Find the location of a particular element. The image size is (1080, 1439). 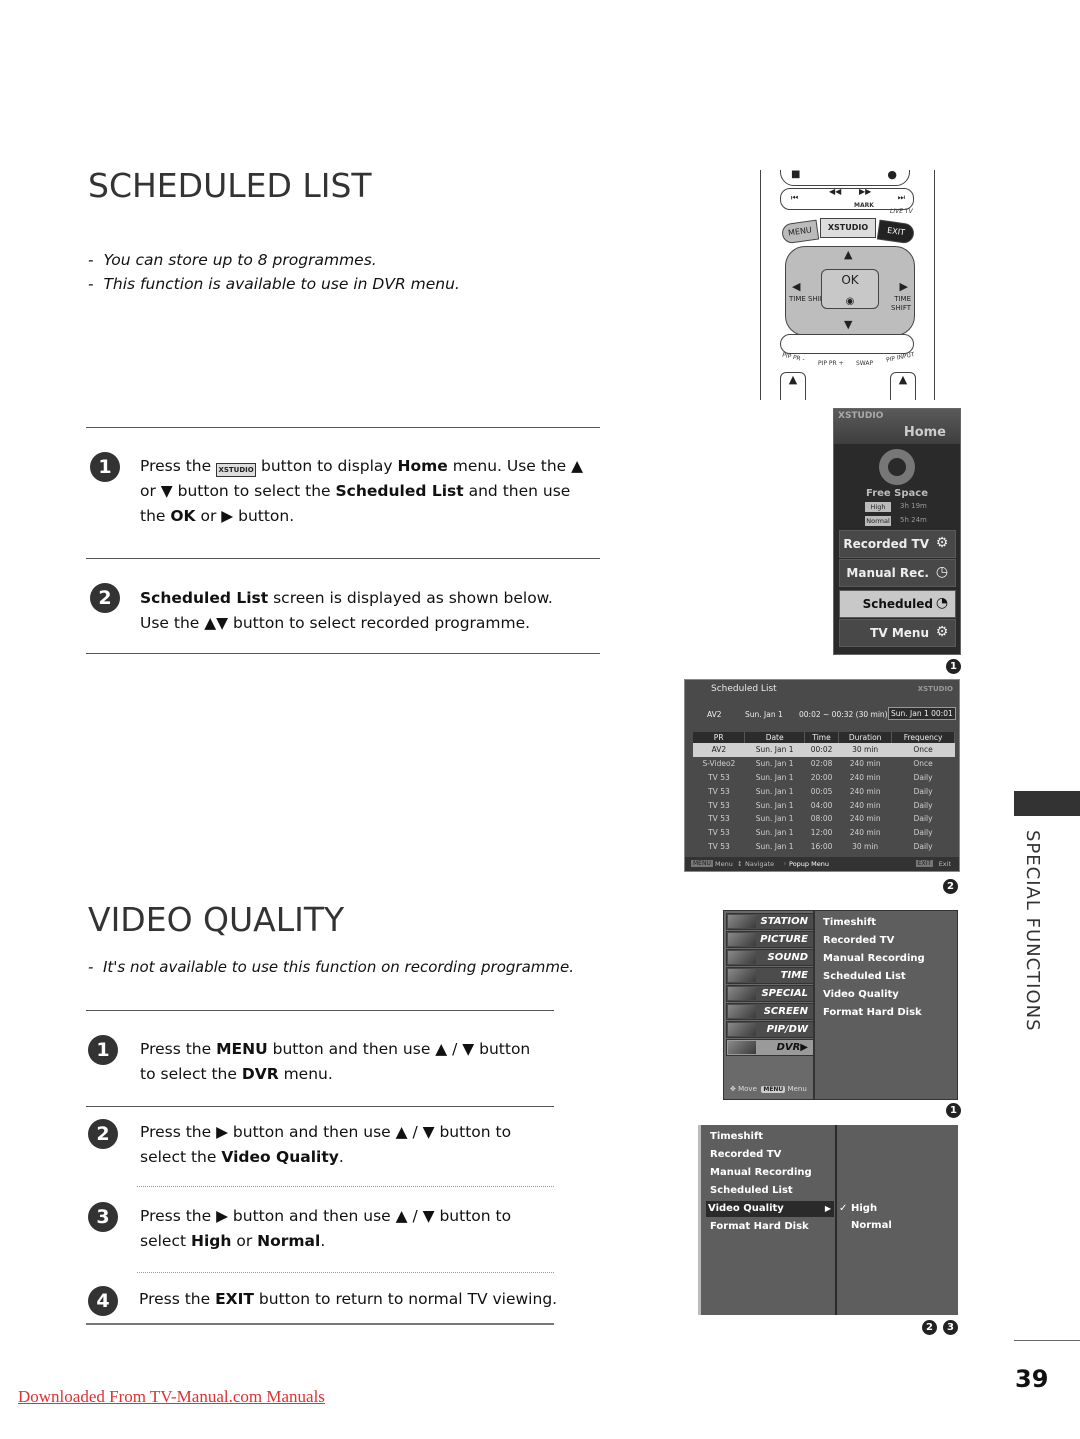

skip-buttons-row: ⏮ ◀◀ ▶▶ ⏭ is located at coordinates (847, 198).